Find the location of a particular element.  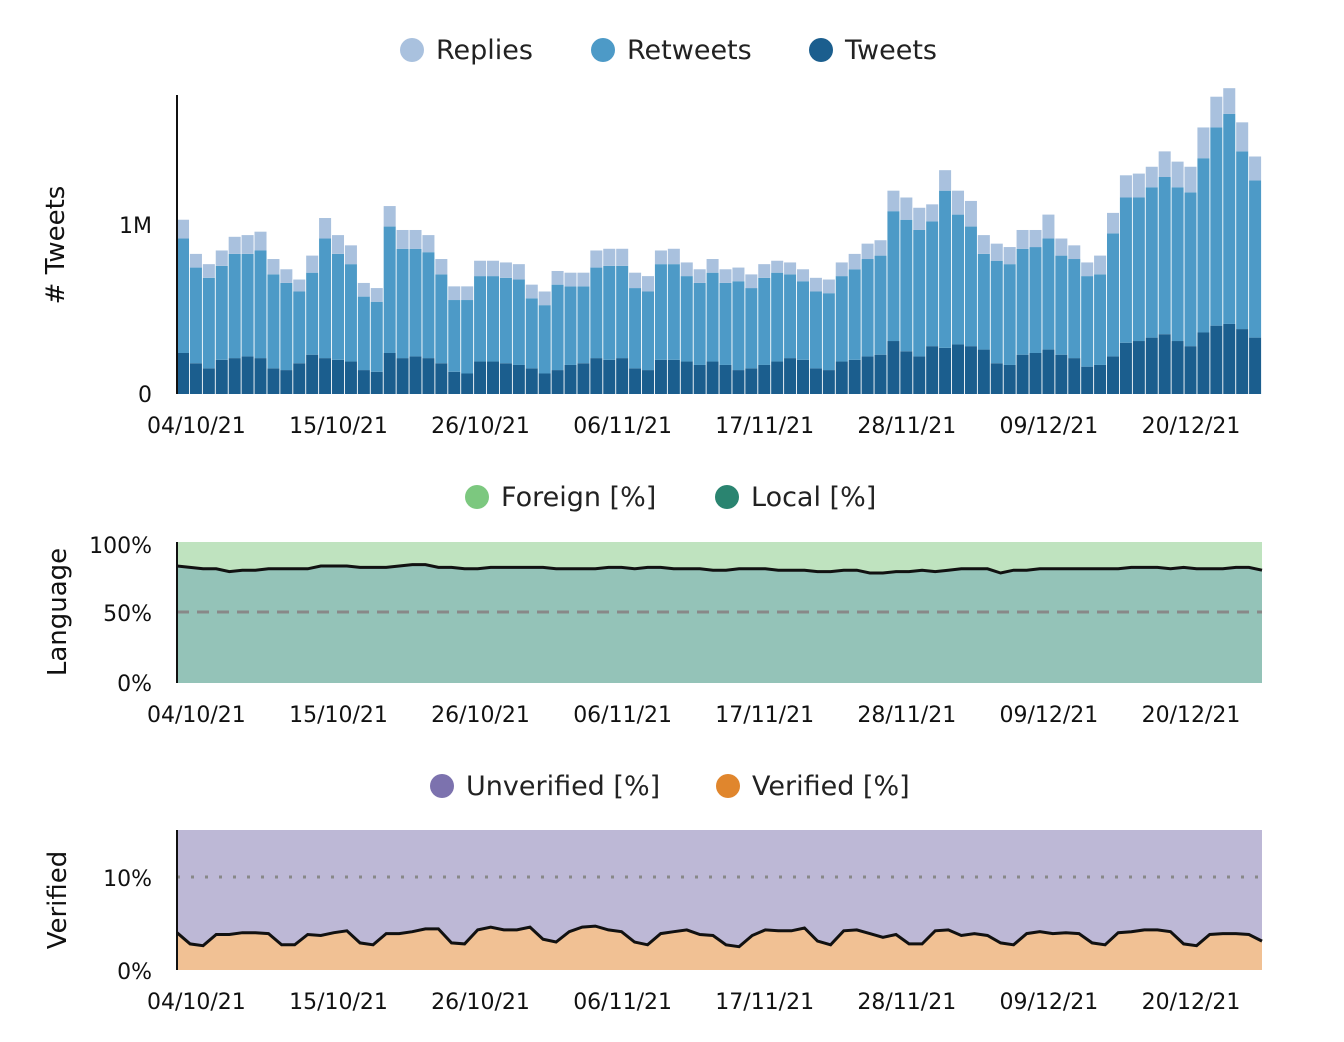

x-tick-label: 09/12/21 is located at coordinates (1048, 426).